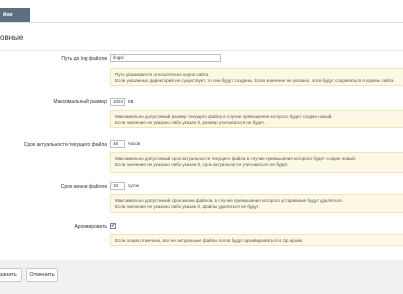  What do you see at coordinates (90, 227) in the screenshot?
I see `archive-label: Архивировать` at bounding box center [90, 227].